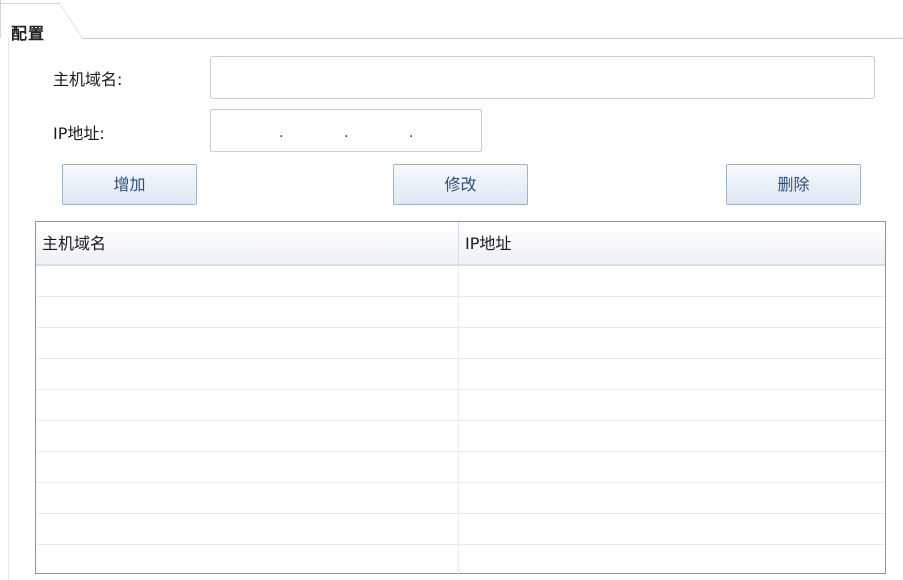 The width and height of the screenshot is (903, 580). I want to click on tab-config-label: 配置, so click(28, 33).